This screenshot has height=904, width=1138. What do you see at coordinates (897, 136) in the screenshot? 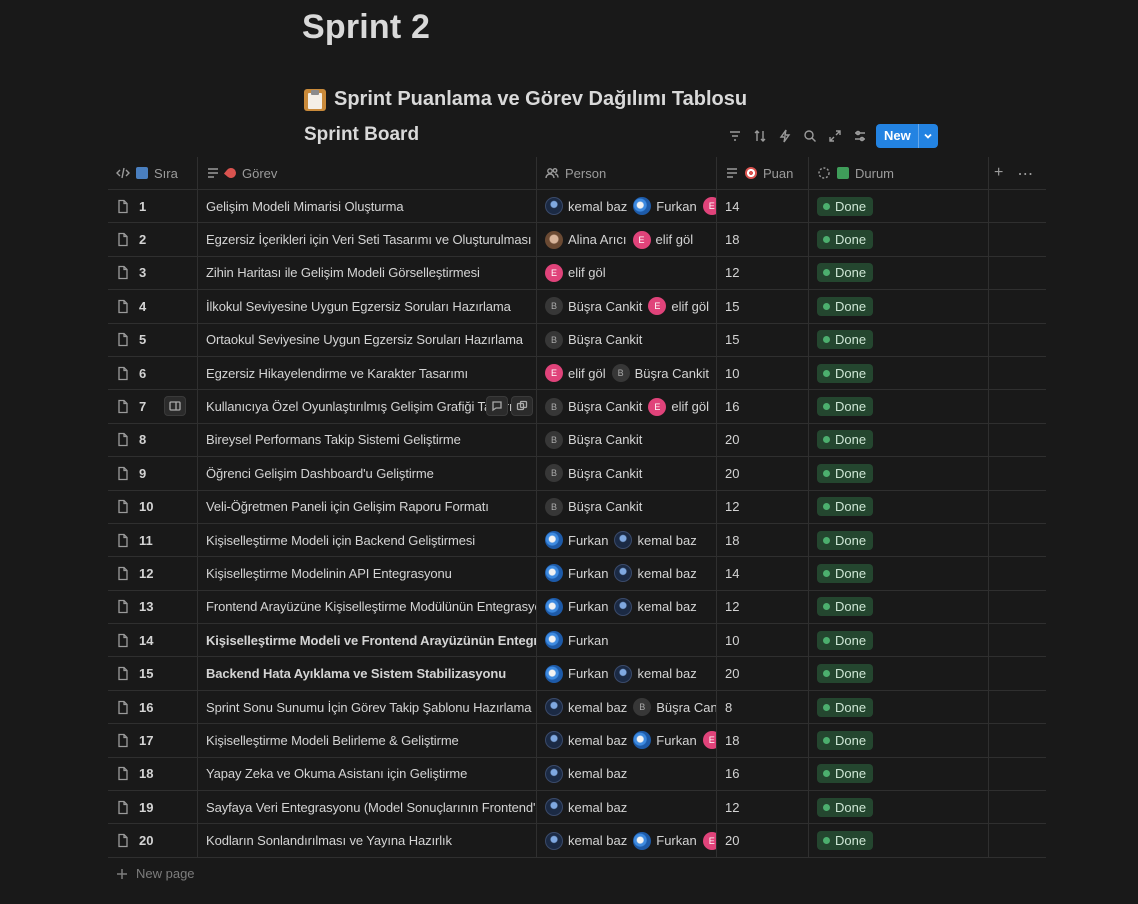
I see `new-button-label: New` at bounding box center [897, 136].